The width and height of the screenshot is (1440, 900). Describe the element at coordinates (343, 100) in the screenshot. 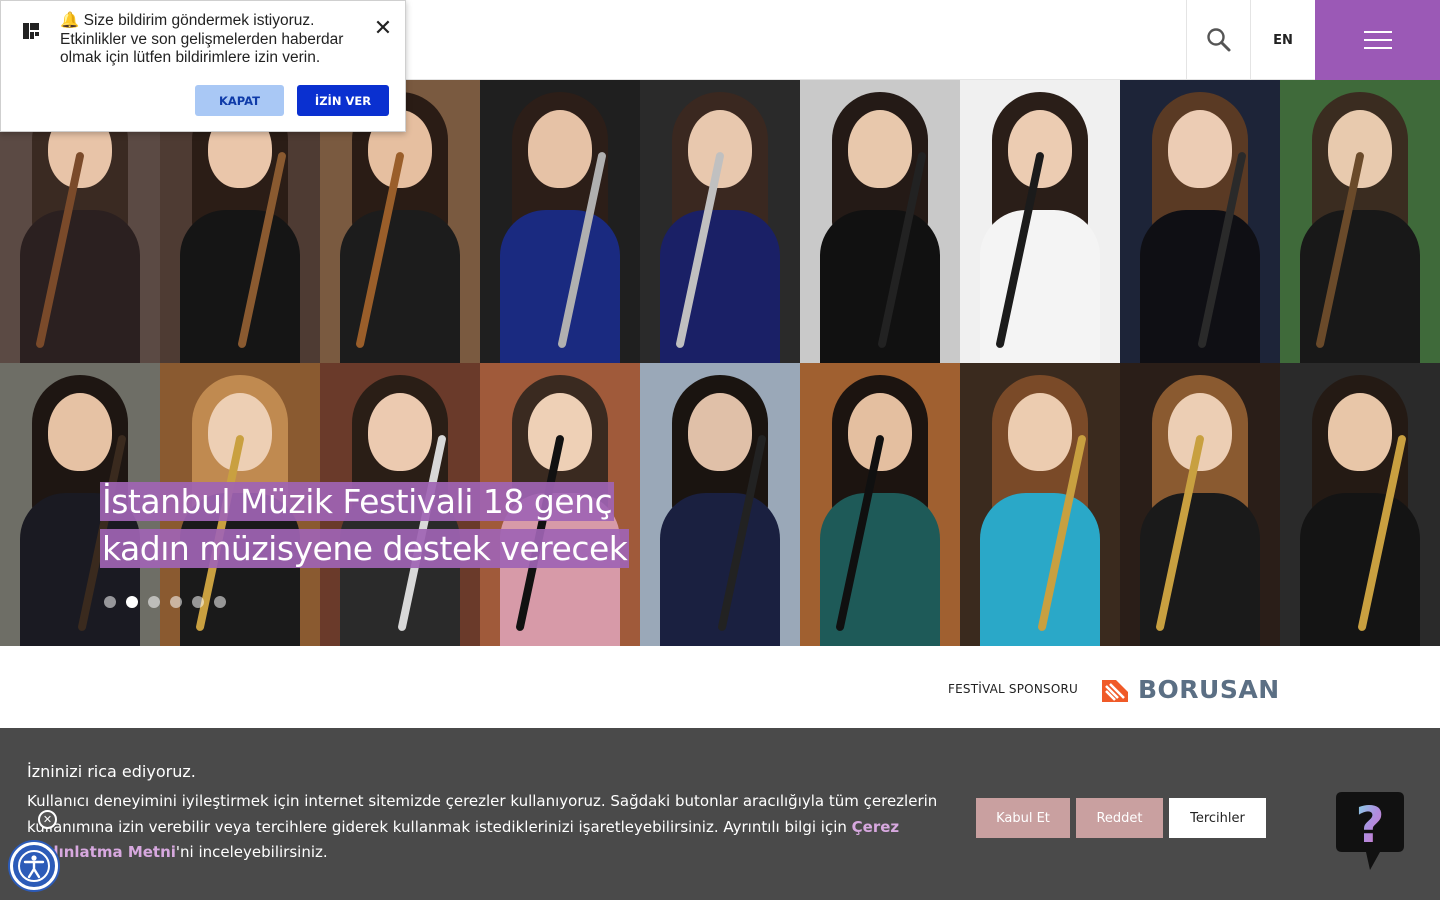

I see `notification-allow-button: İZİN VER` at that location.